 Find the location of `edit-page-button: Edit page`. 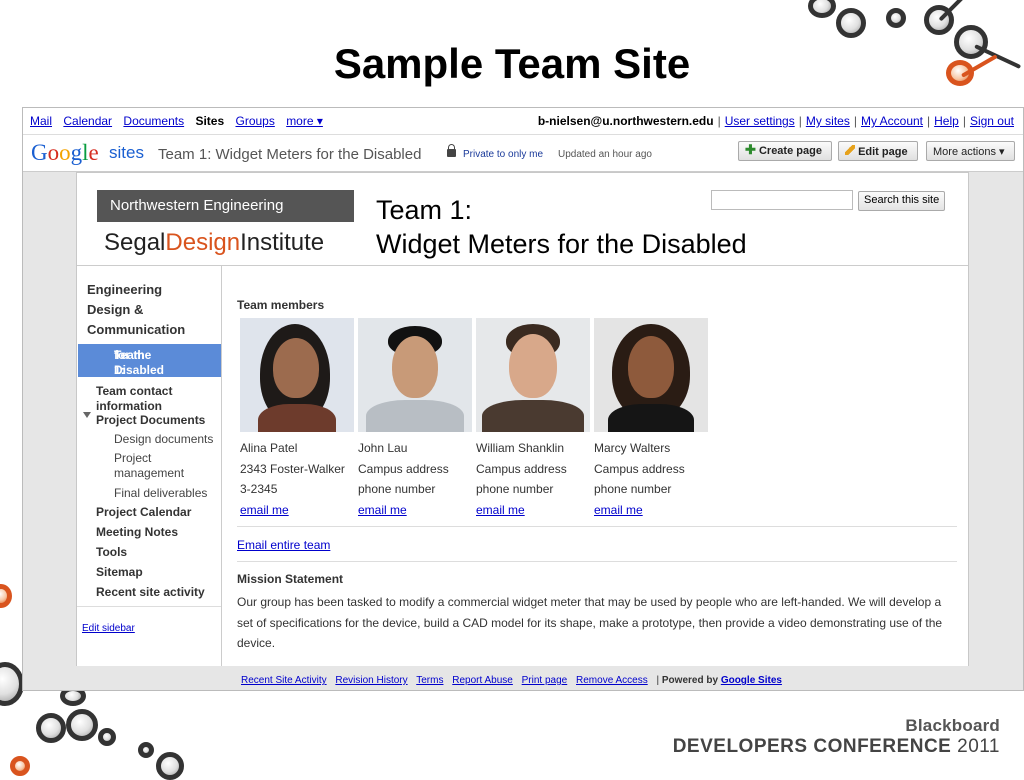

edit-page-button: Edit page is located at coordinates (878, 151).